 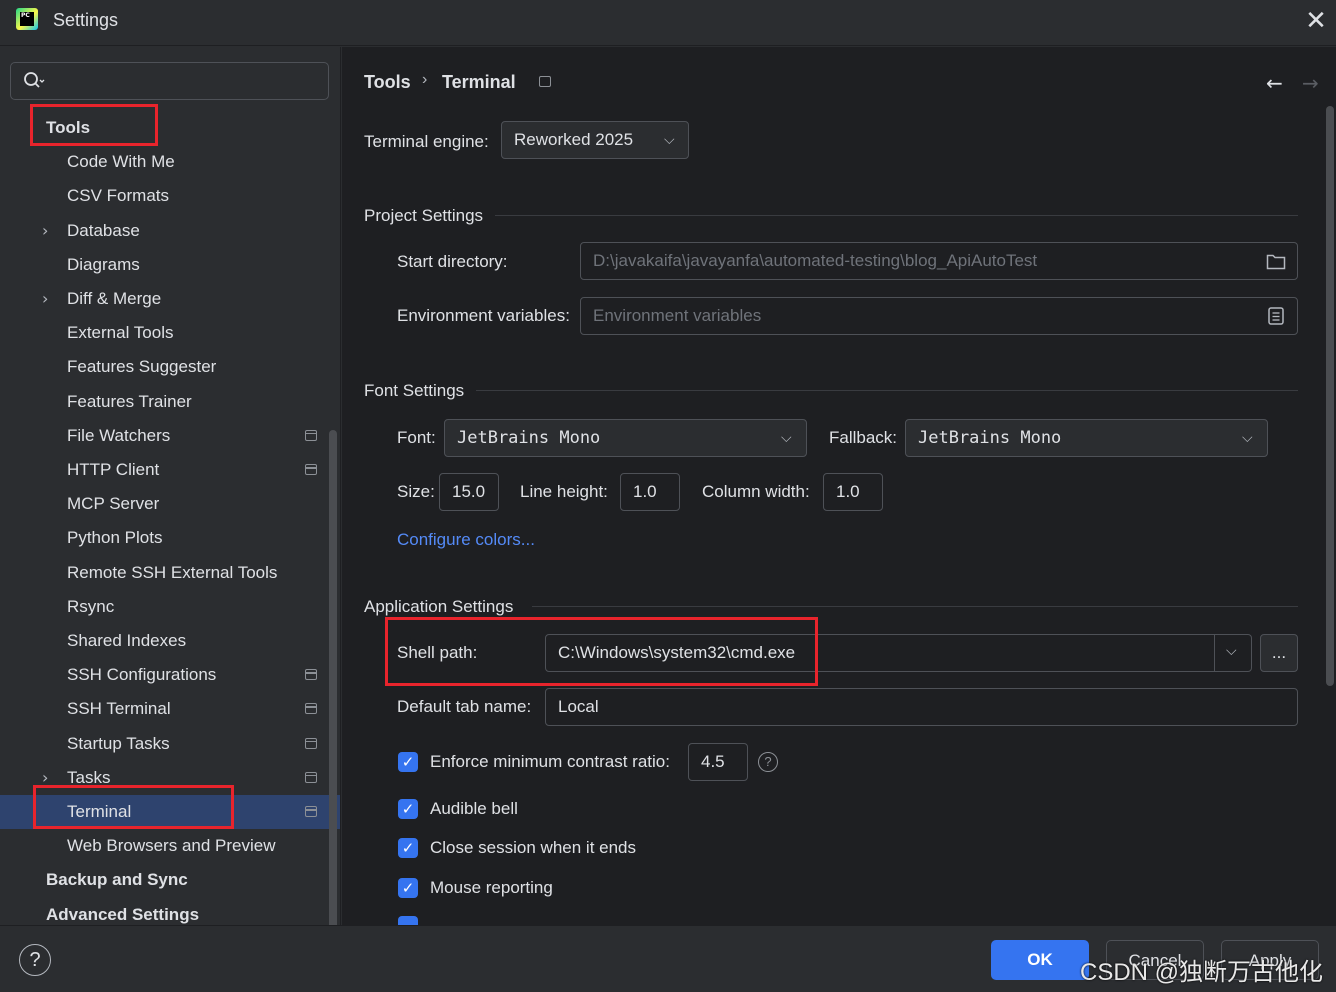 I want to click on sidebar-item-ssh-terminal: SSH Terminal, so click(x=170, y=709).